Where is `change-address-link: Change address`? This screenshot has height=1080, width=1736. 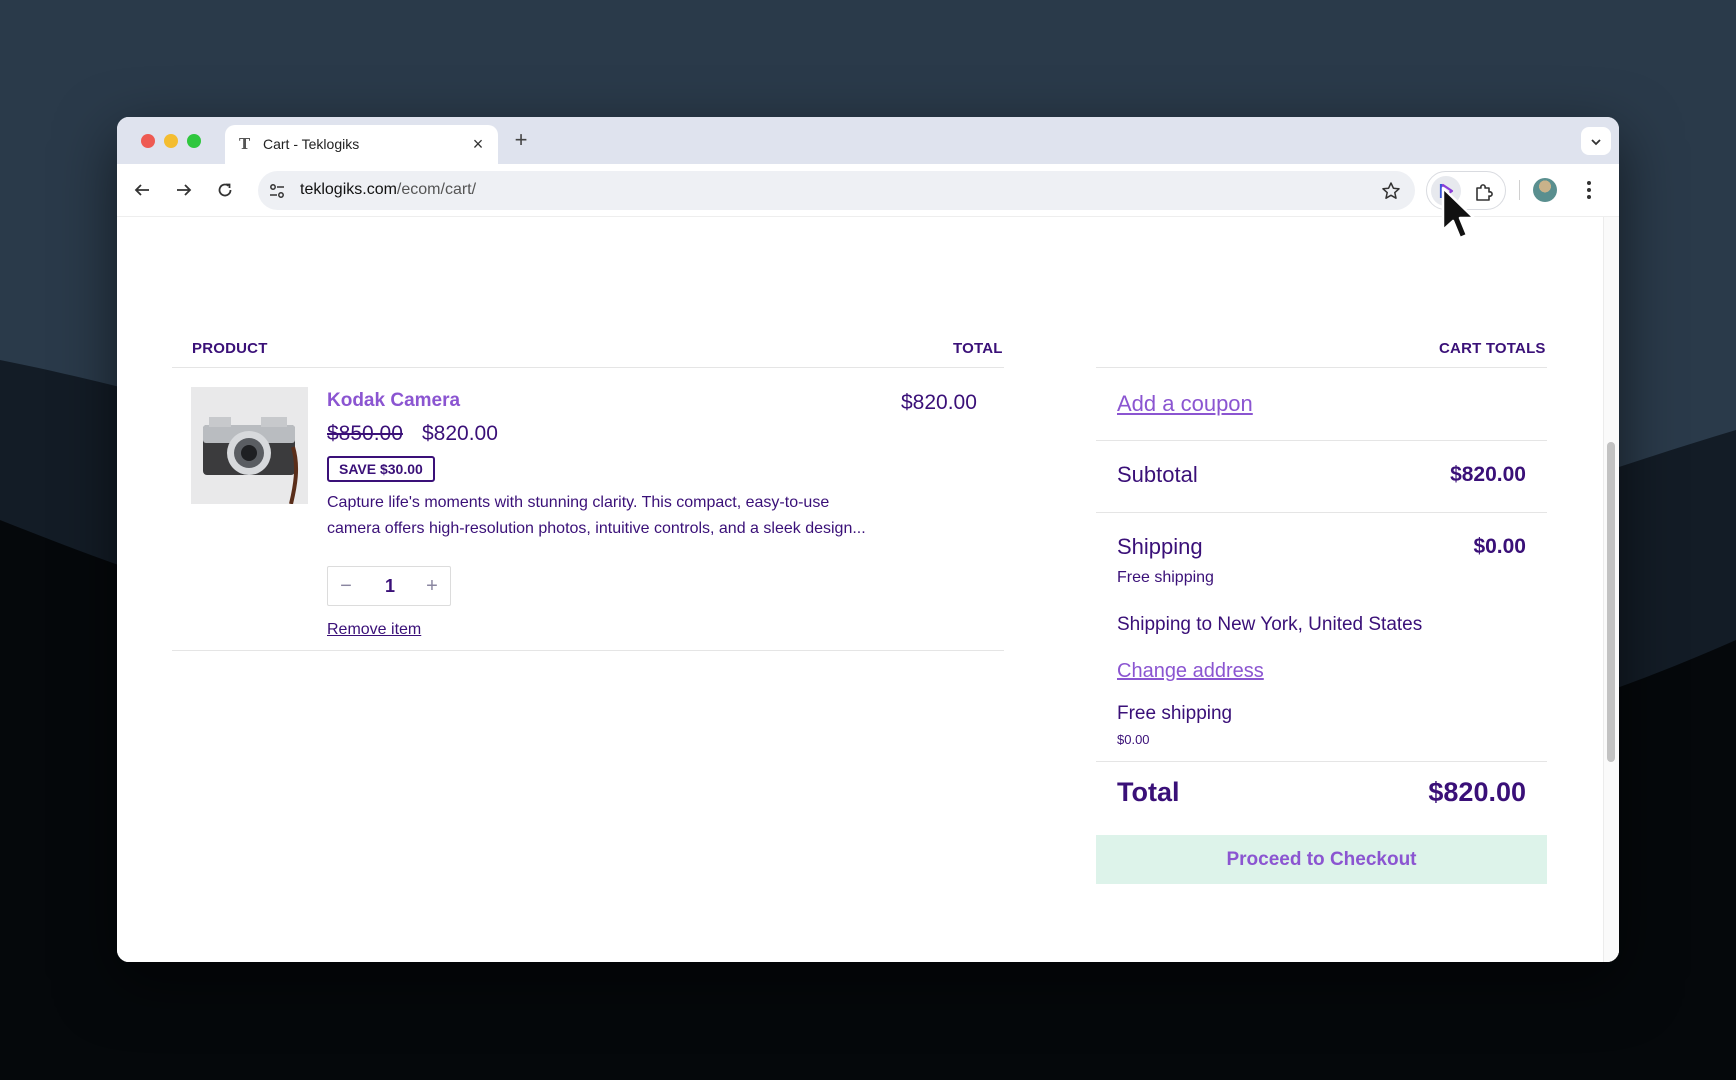
change-address-link: Change address is located at coordinates (1190, 671).